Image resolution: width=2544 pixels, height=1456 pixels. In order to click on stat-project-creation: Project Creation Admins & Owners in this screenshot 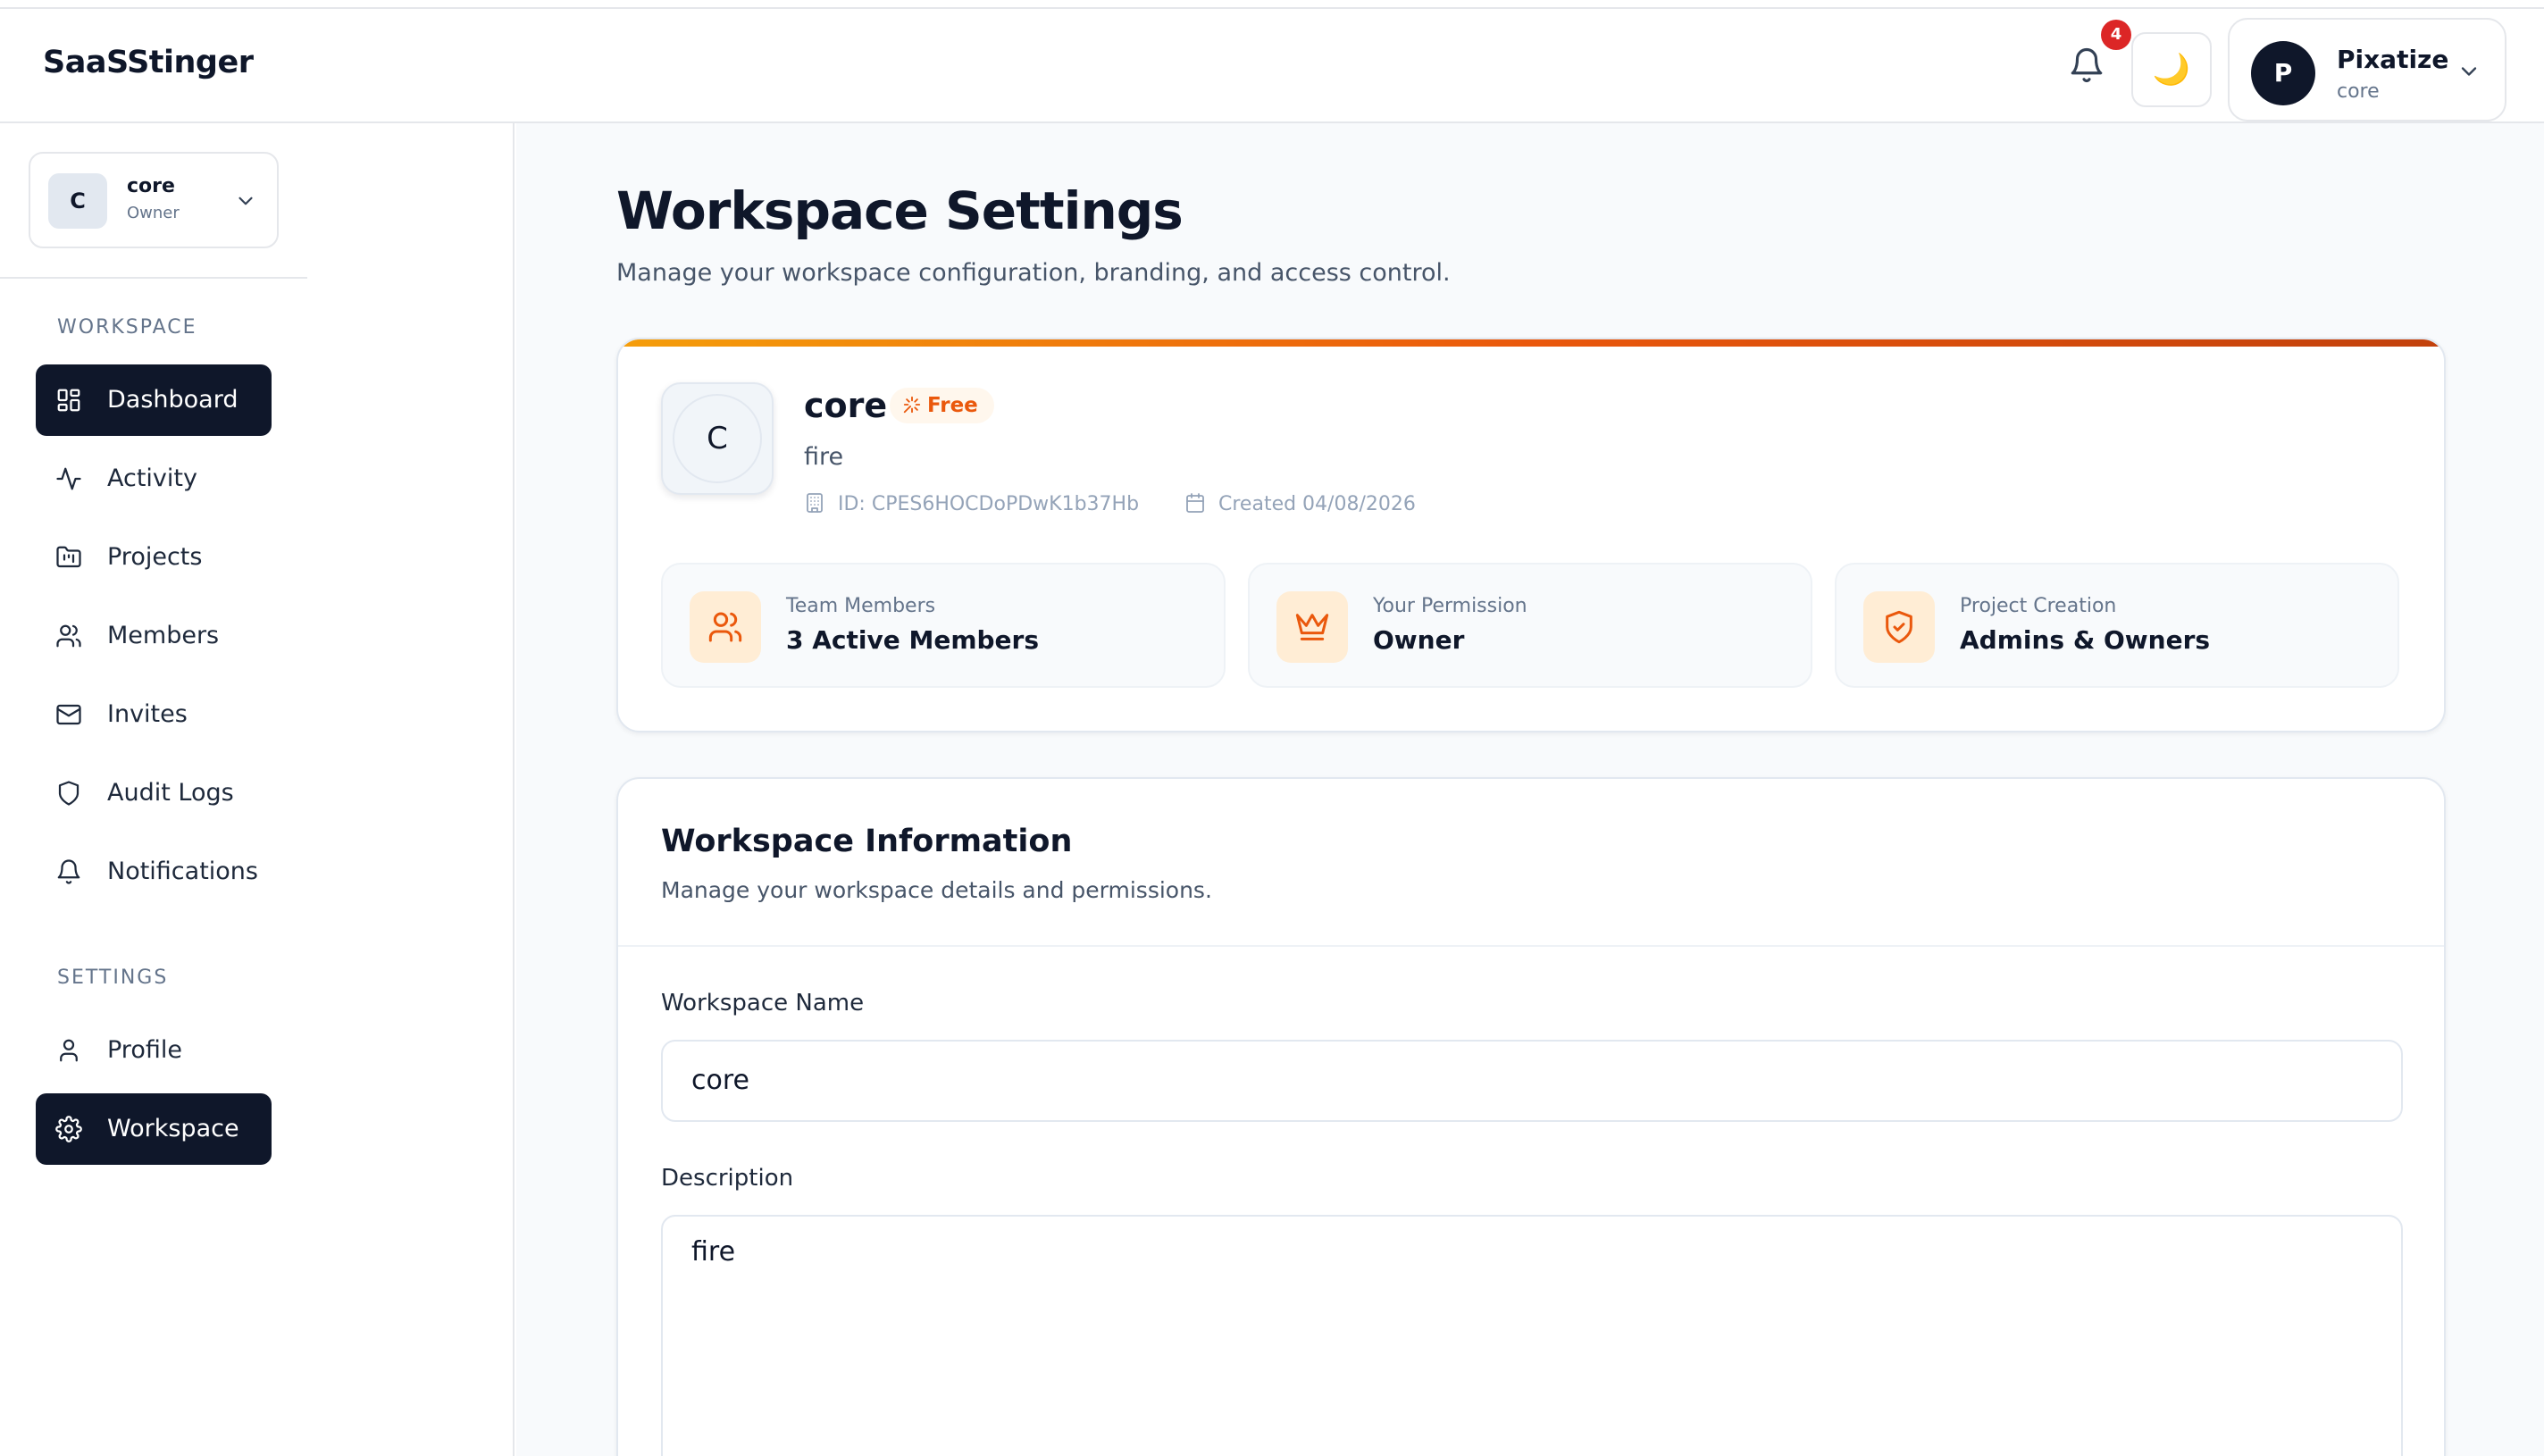, I will do `click(2117, 625)`.